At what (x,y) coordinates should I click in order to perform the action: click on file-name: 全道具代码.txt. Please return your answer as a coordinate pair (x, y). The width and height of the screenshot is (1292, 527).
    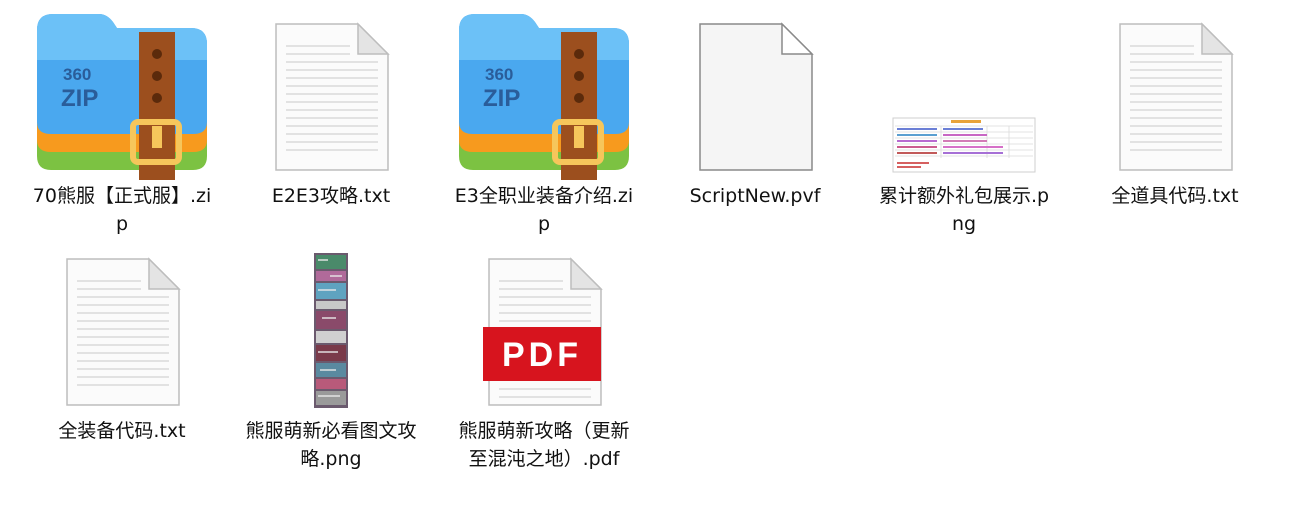
    Looking at the image, I should click on (1175, 196).